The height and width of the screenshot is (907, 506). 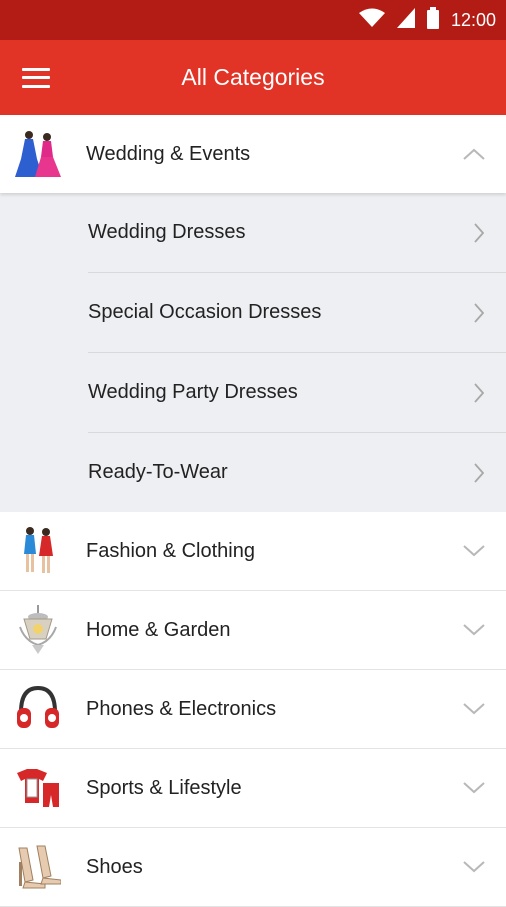 I want to click on battery-icon, so click(x=432, y=20).